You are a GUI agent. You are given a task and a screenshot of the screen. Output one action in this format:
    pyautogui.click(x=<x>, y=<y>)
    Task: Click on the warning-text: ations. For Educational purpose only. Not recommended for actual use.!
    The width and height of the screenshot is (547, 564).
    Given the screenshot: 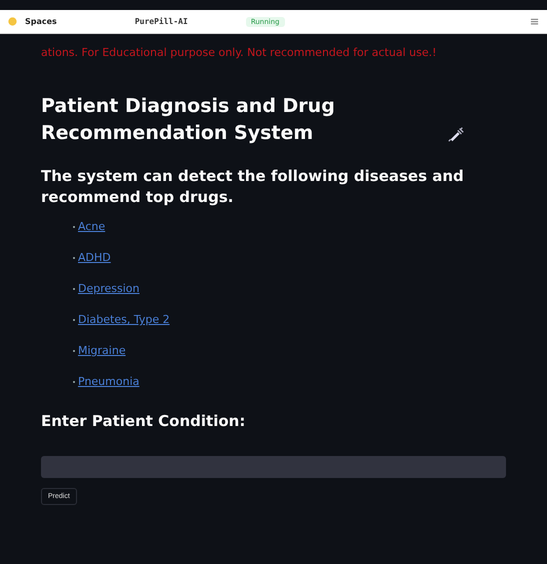 What is the action you would take?
    pyautogui.click(x=239, y=52)
    